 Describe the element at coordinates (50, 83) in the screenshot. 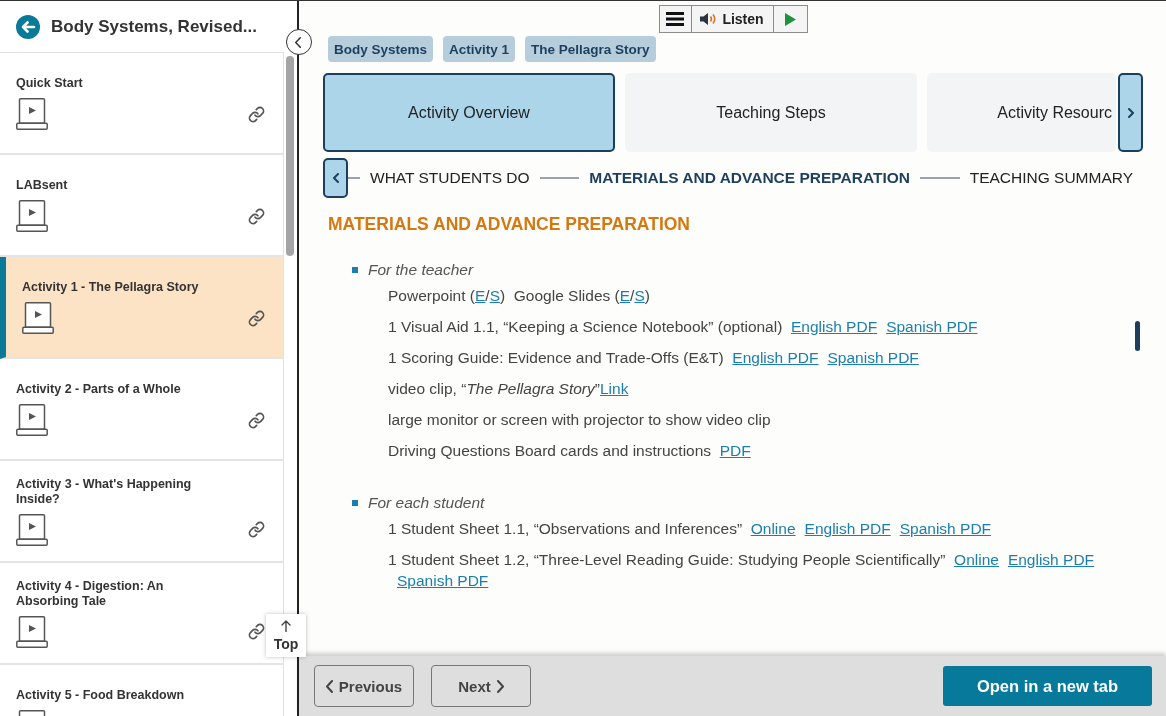

I see `activity-title: Quick Start` at that location.